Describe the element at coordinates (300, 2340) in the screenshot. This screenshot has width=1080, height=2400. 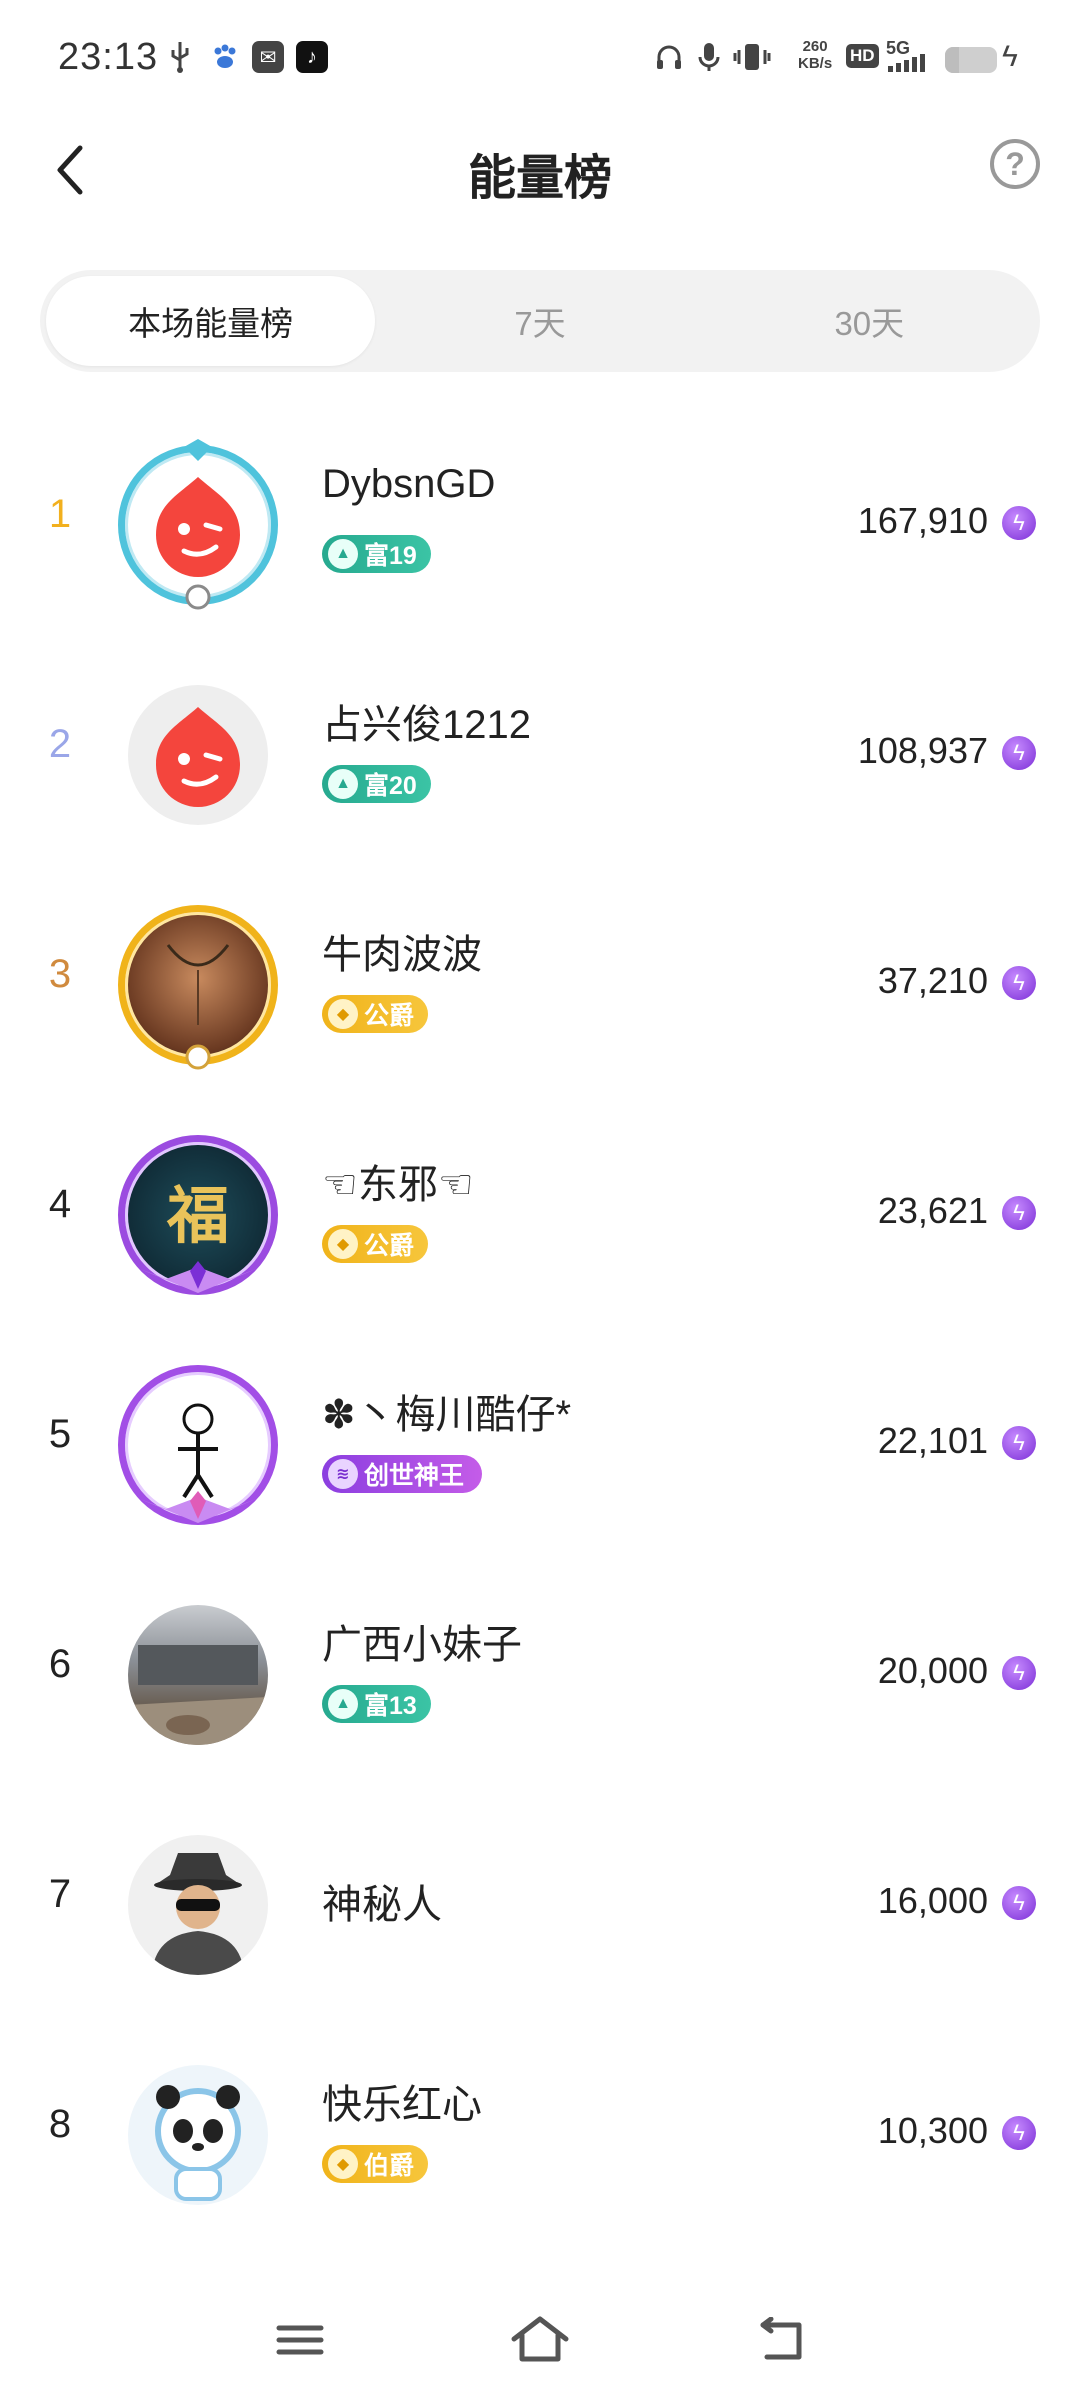
I see `menu-icon` at that location.